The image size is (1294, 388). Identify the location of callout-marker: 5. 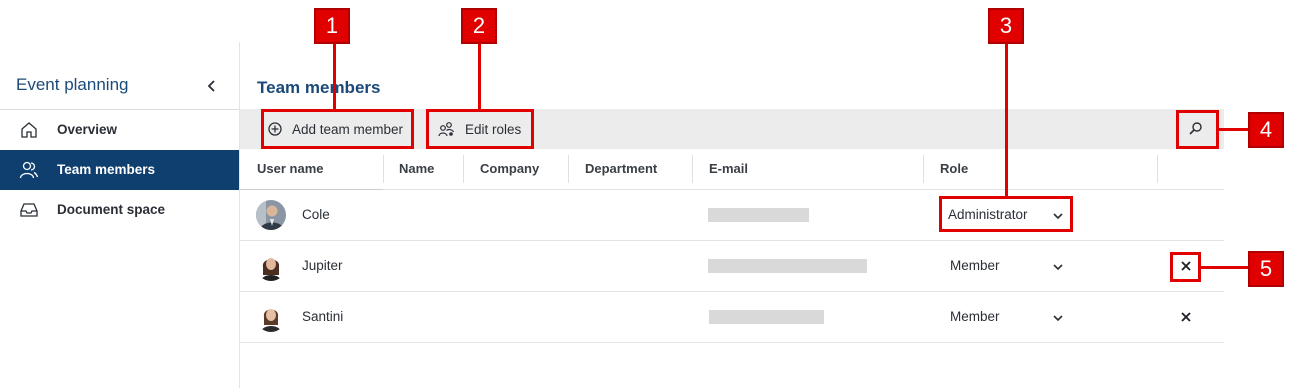
(1266, 269).